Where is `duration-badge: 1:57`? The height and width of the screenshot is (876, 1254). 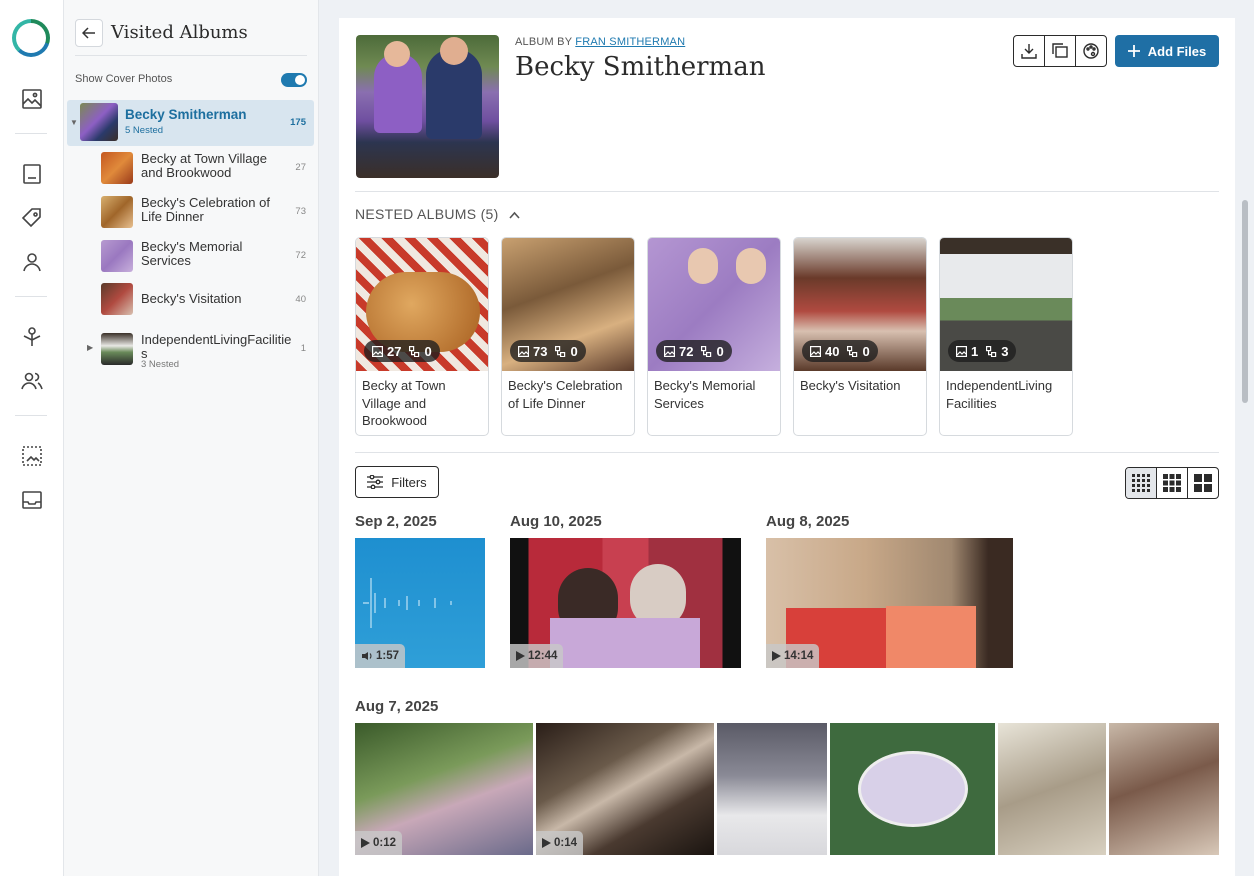 duration-badge: 1:57 is located at coordinates (380, 656).